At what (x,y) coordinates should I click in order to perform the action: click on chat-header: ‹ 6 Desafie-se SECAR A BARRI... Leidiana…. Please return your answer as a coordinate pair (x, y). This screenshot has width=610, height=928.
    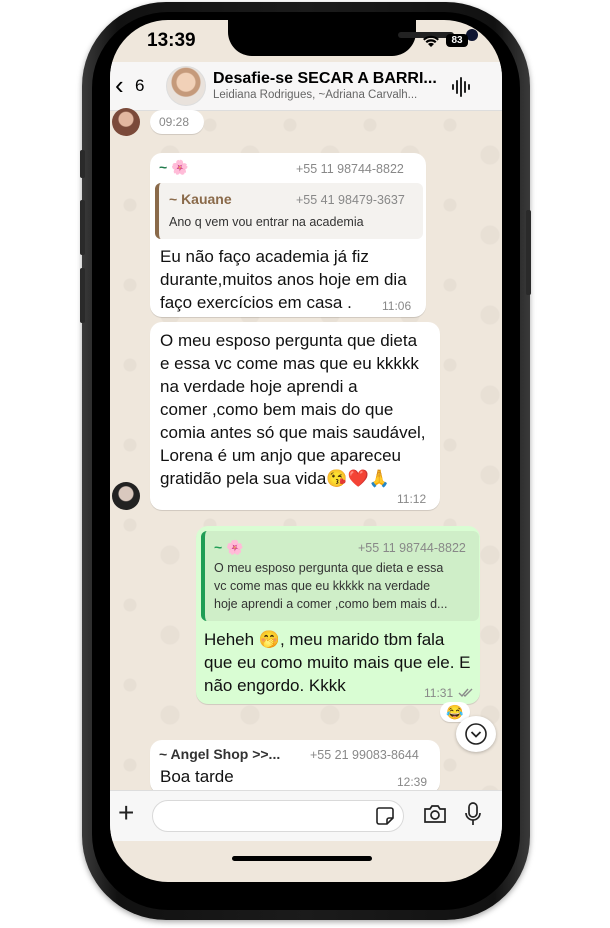
    Looking at the image, I should click on (306, 86).